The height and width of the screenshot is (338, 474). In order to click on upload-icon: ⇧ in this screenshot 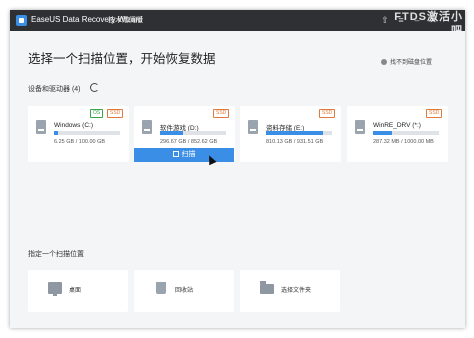, I will do `click(385, 20)`.